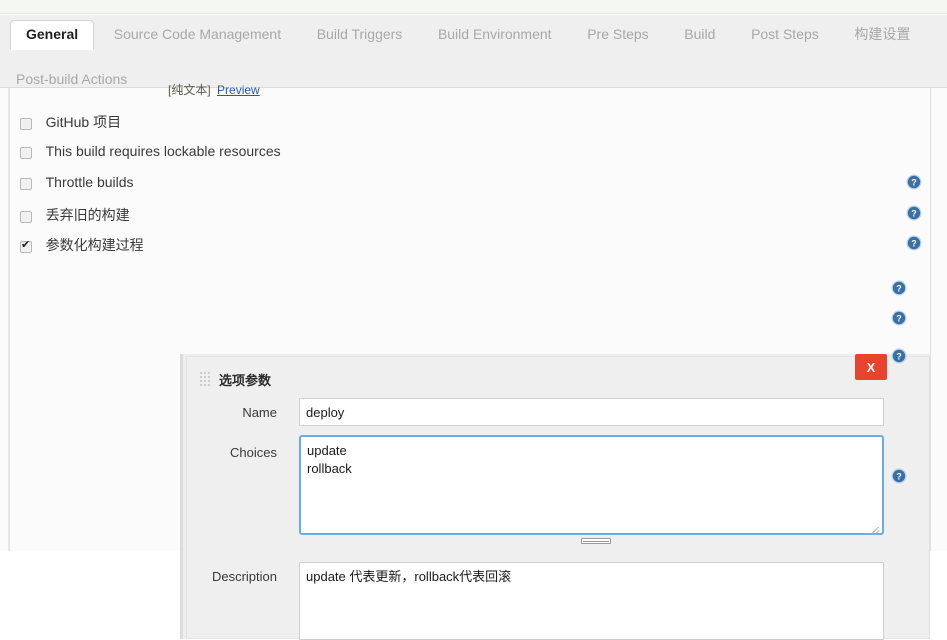  I want to click on checkbox-throttle-builds, so click(26, 184).